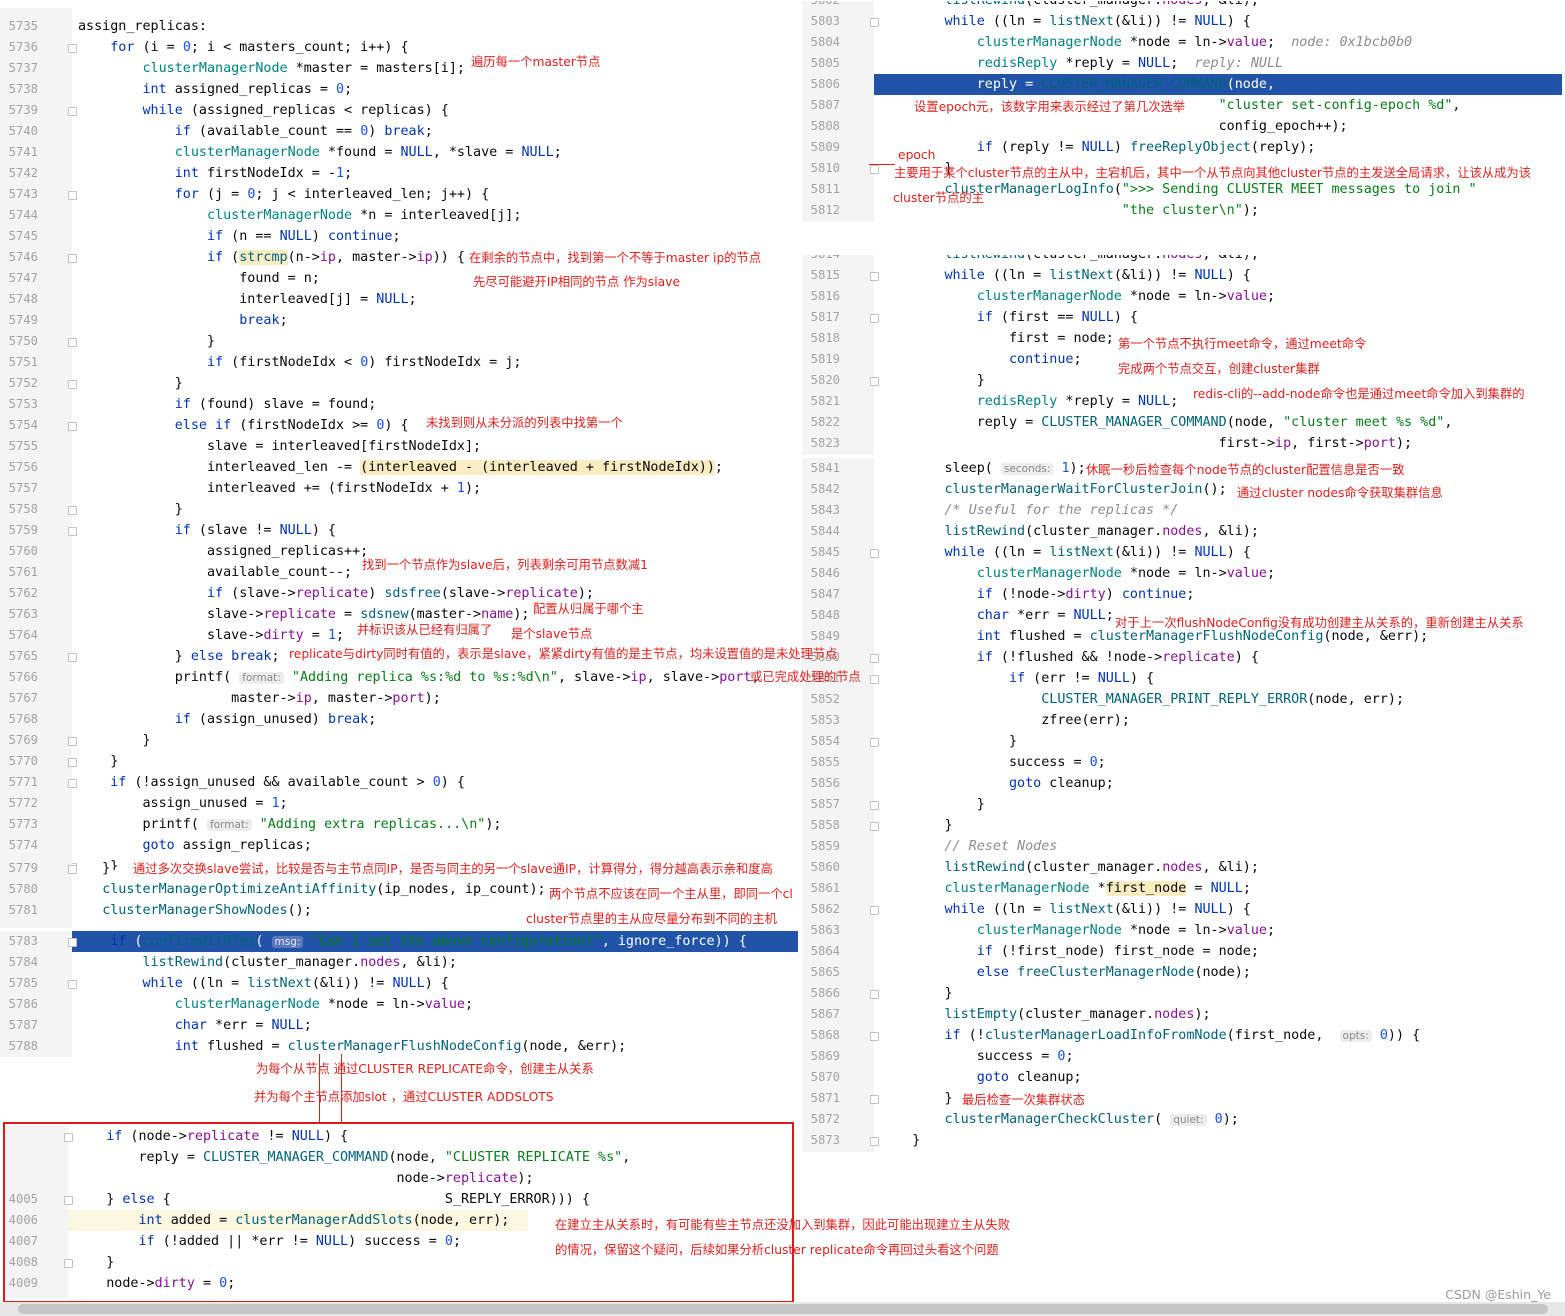 This screenshot has height=1316, width=1565. Describe the element at coordinates (1069, 951) in the screenshot. I see `code-line: if (!first_node) first_node = node;` at that location.